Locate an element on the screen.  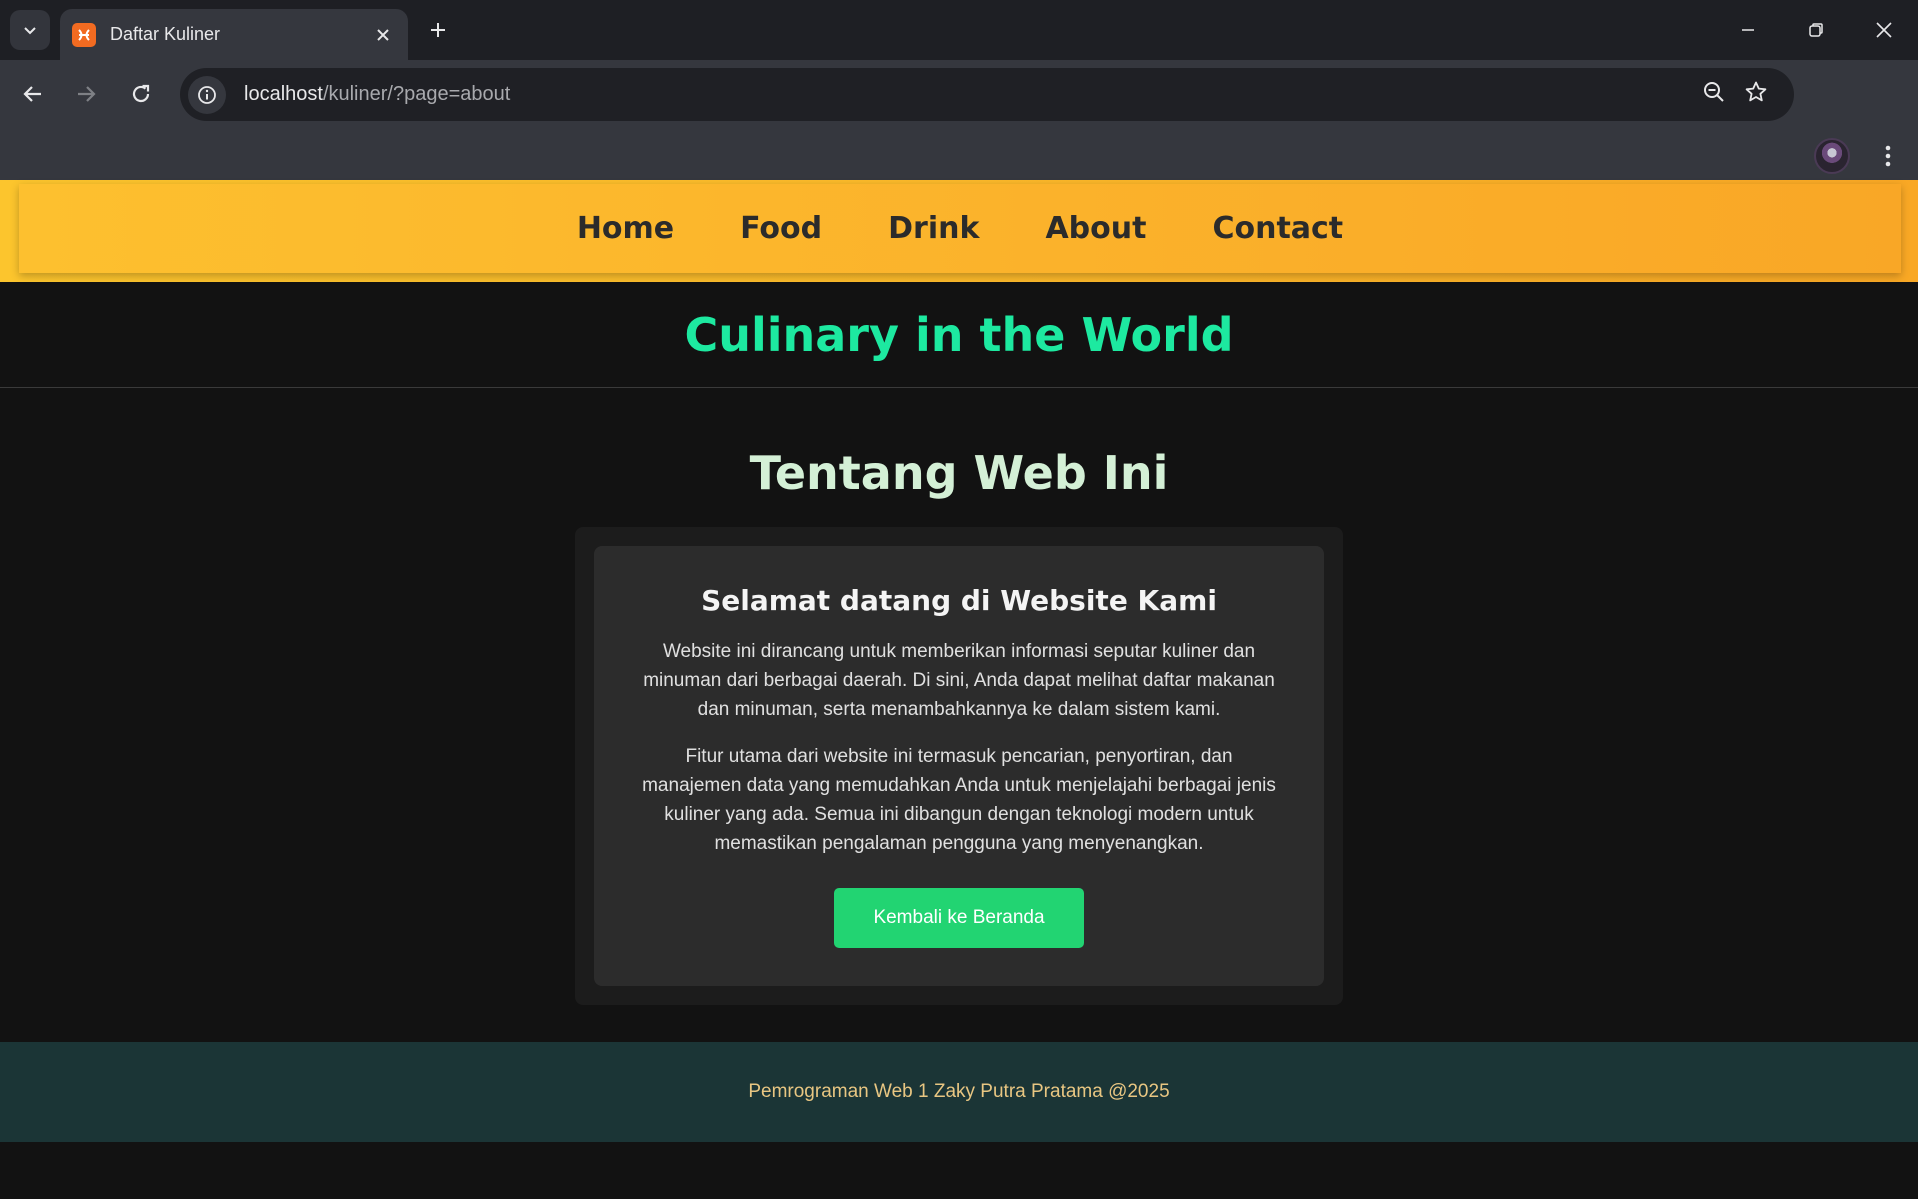
reload-icon is located at coordinates (141, 93).